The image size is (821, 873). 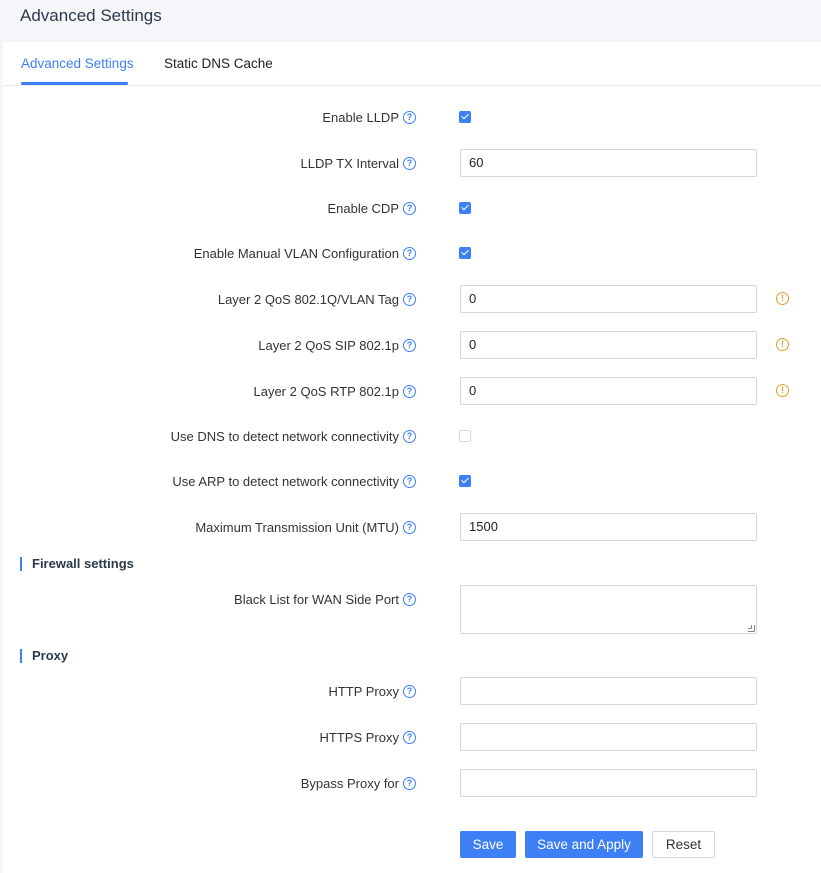 I want to click on row-http-proxy: HTTP Proxy ?, so click(x=412, y=691).